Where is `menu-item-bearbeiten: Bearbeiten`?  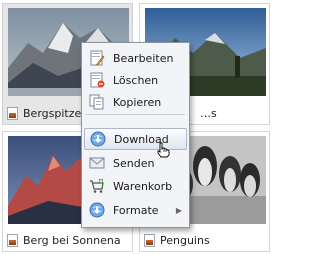 menu-item-bearbeiten: Bearbeiten is located at coordinates (135, 58).